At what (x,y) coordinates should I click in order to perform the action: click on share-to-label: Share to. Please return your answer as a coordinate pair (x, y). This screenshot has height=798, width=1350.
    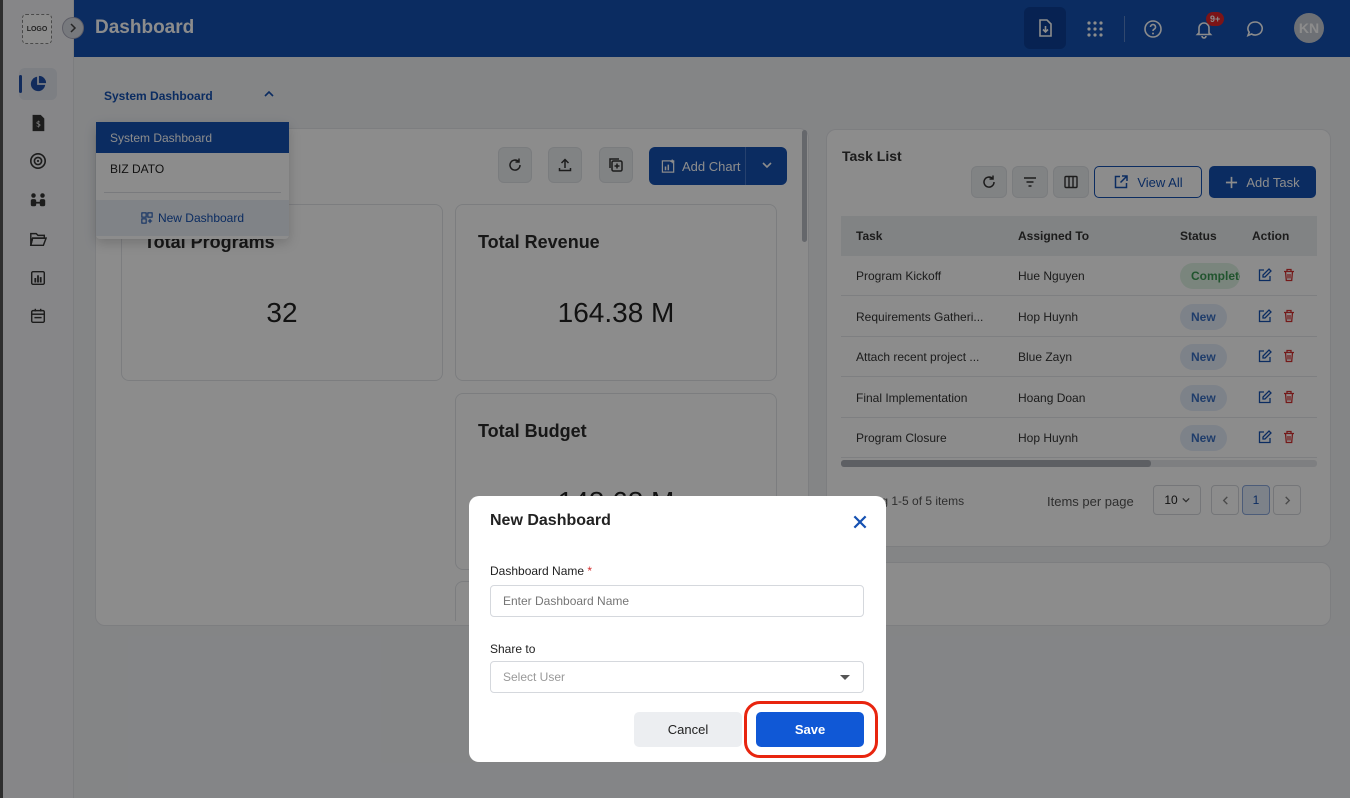
    Looking at the image, I should click on (513, 649).